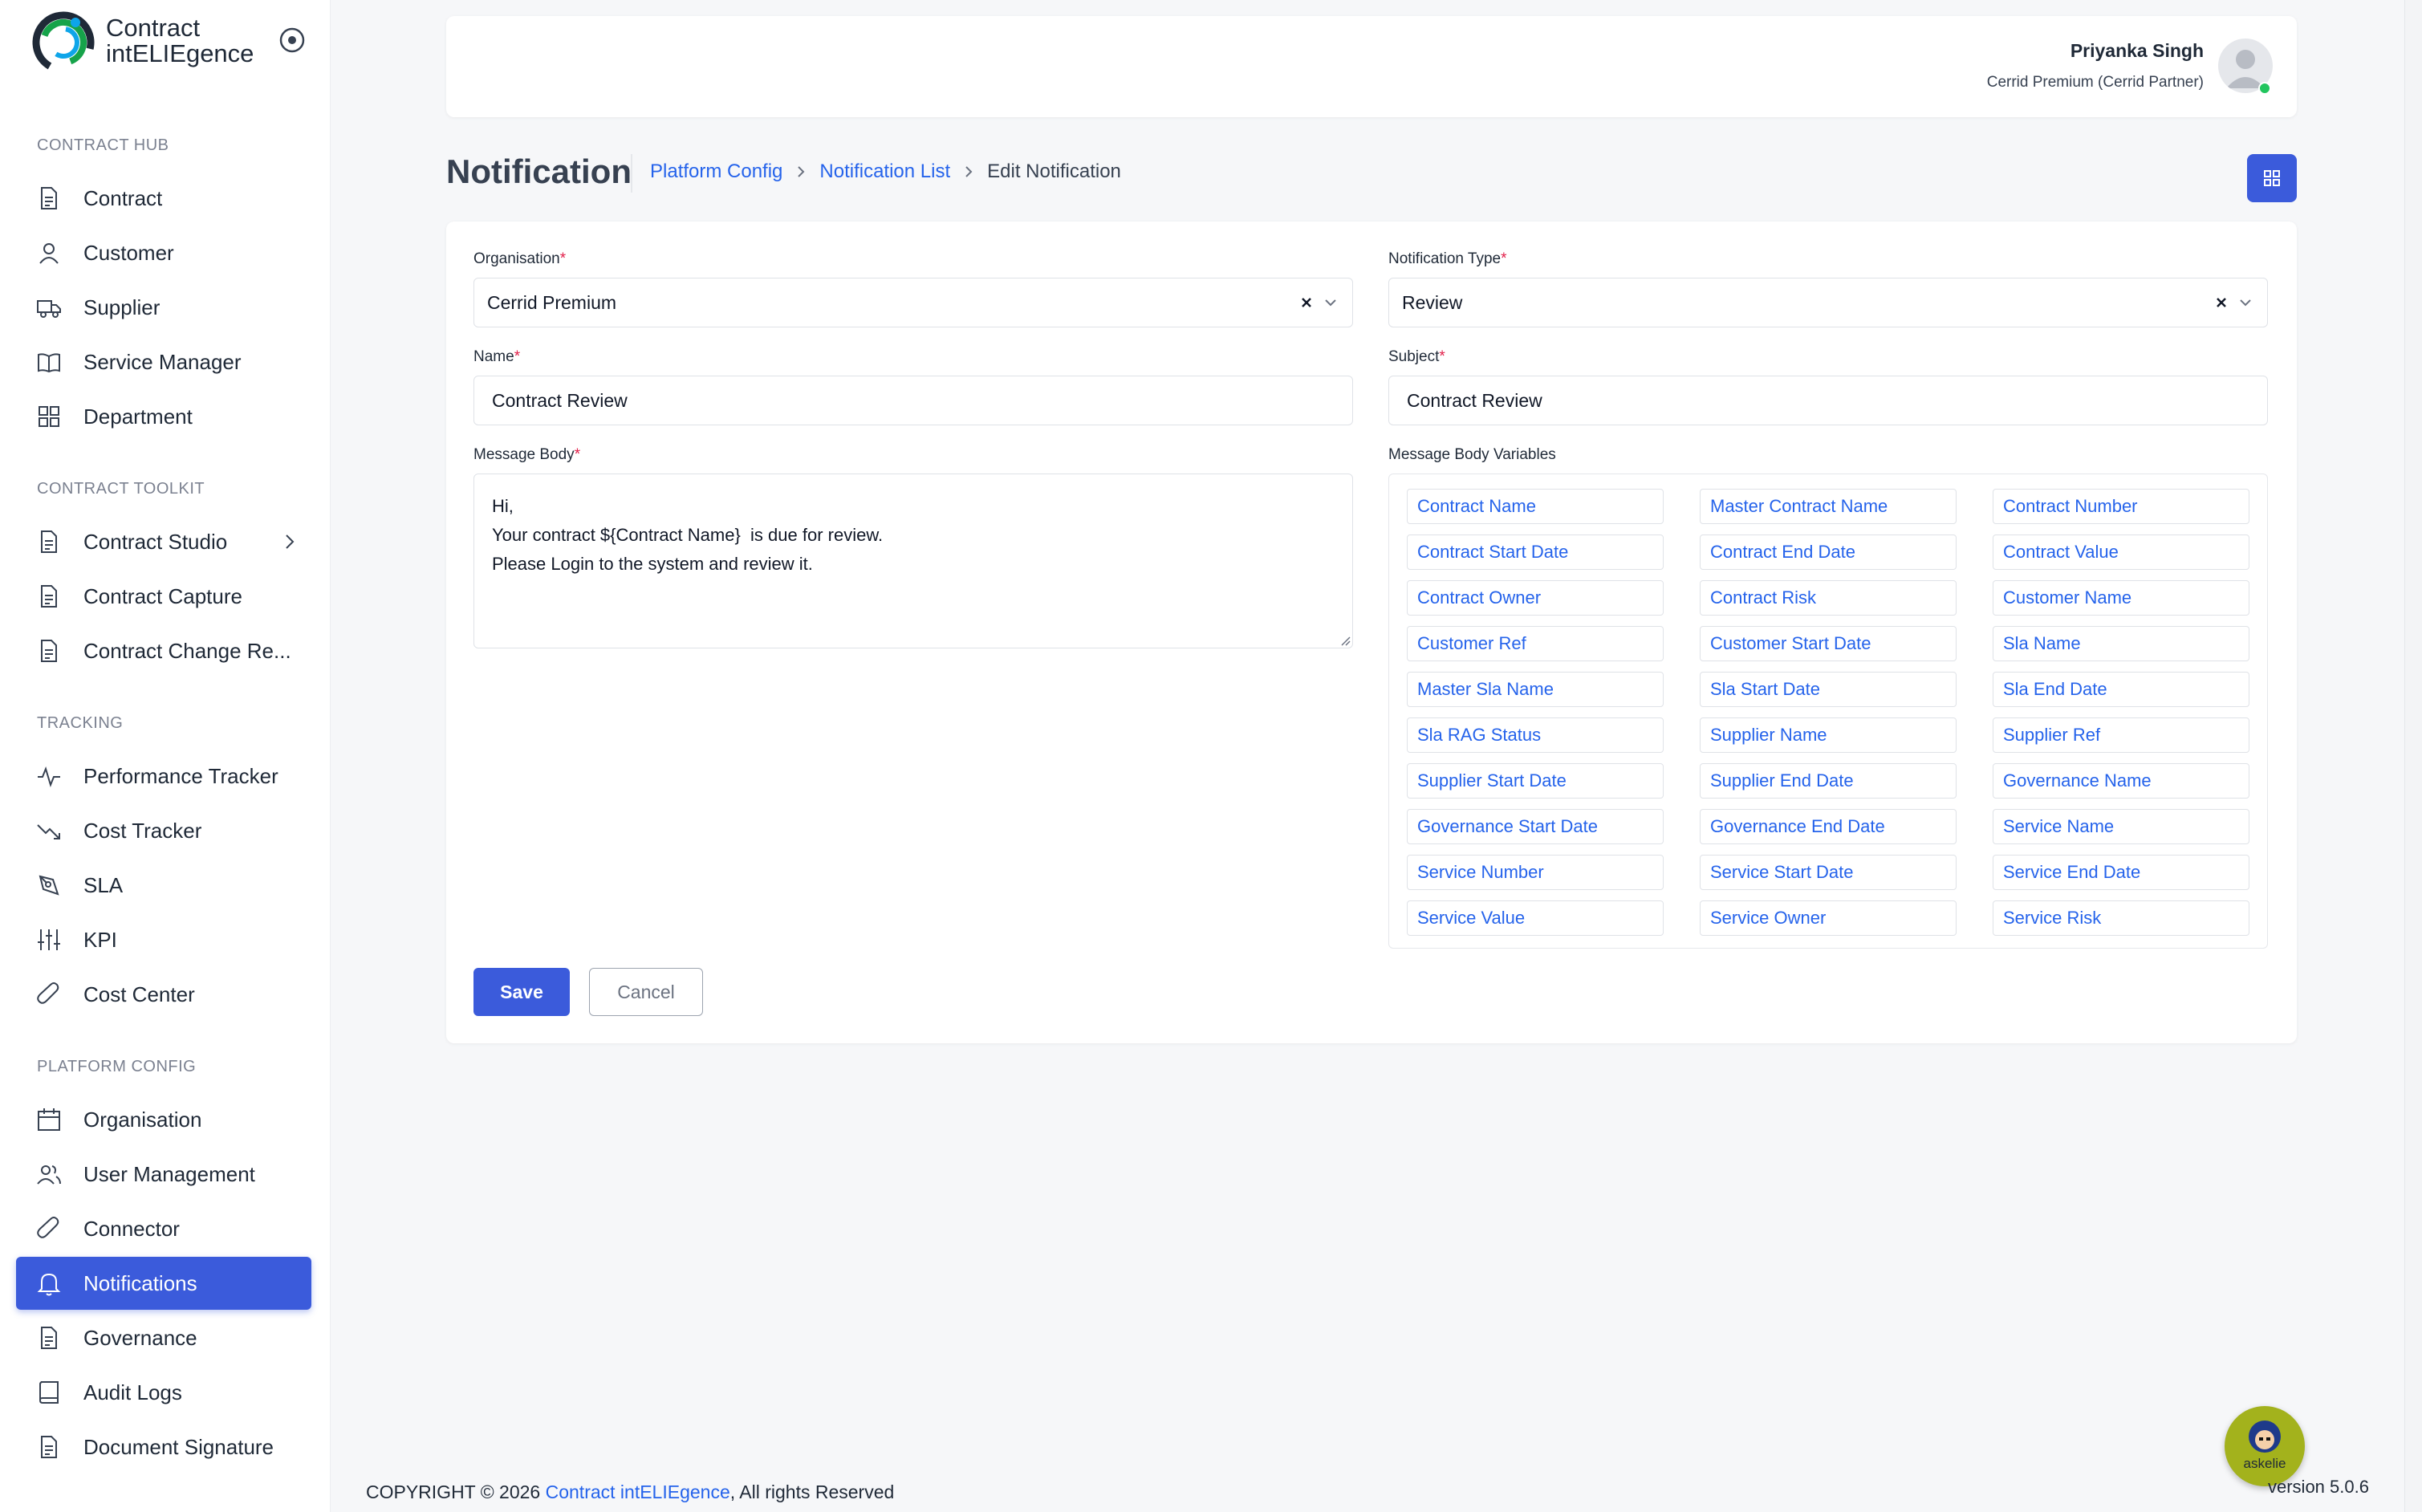 The height and width of the screenshot is (1512, 2422). What do you see at coordinates (2121, 826) in the screenshot?
I see `variable-chip: Service Name` at bounding box center [2121, 826].